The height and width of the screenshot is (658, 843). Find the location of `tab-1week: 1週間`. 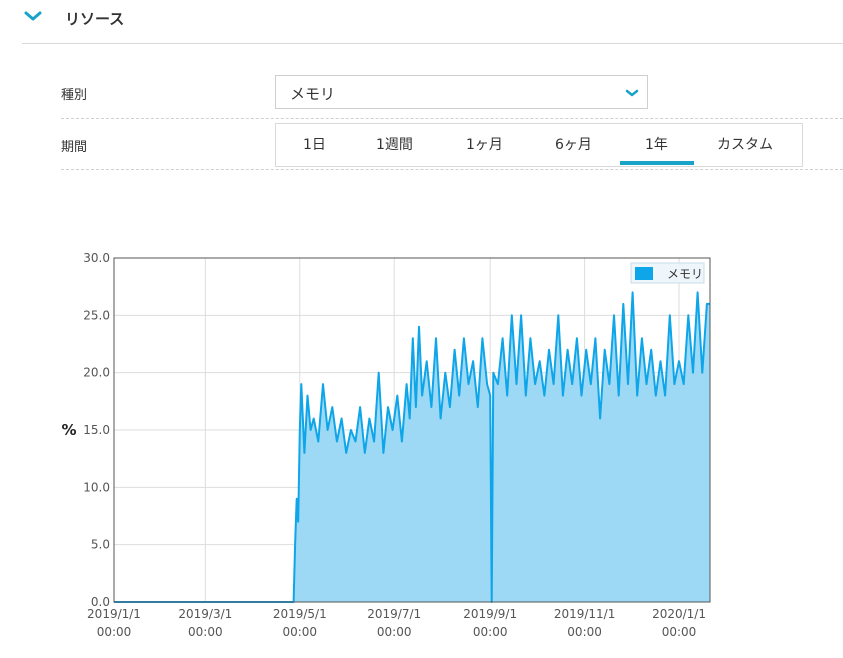

tab-1week: 1週間 is located at coordinates (394, 144).